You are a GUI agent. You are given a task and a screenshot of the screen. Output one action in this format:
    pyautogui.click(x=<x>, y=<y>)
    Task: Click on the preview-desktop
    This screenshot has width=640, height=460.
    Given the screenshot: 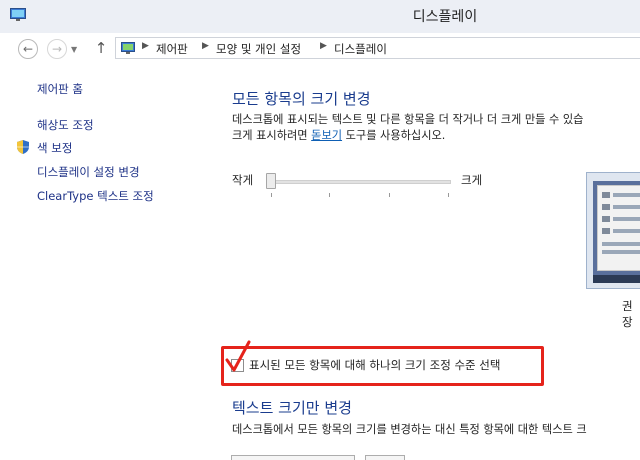 What is the action you would take?
    pyautogui.click(x=616, y=232)
    